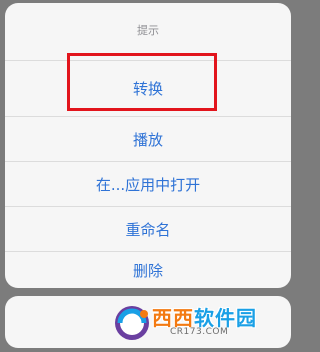  What do you see at coordinates (148, 183) in the screenshot?
I see `open-in-app-option: 在...应用中打开` at bounding box center [148, 183].